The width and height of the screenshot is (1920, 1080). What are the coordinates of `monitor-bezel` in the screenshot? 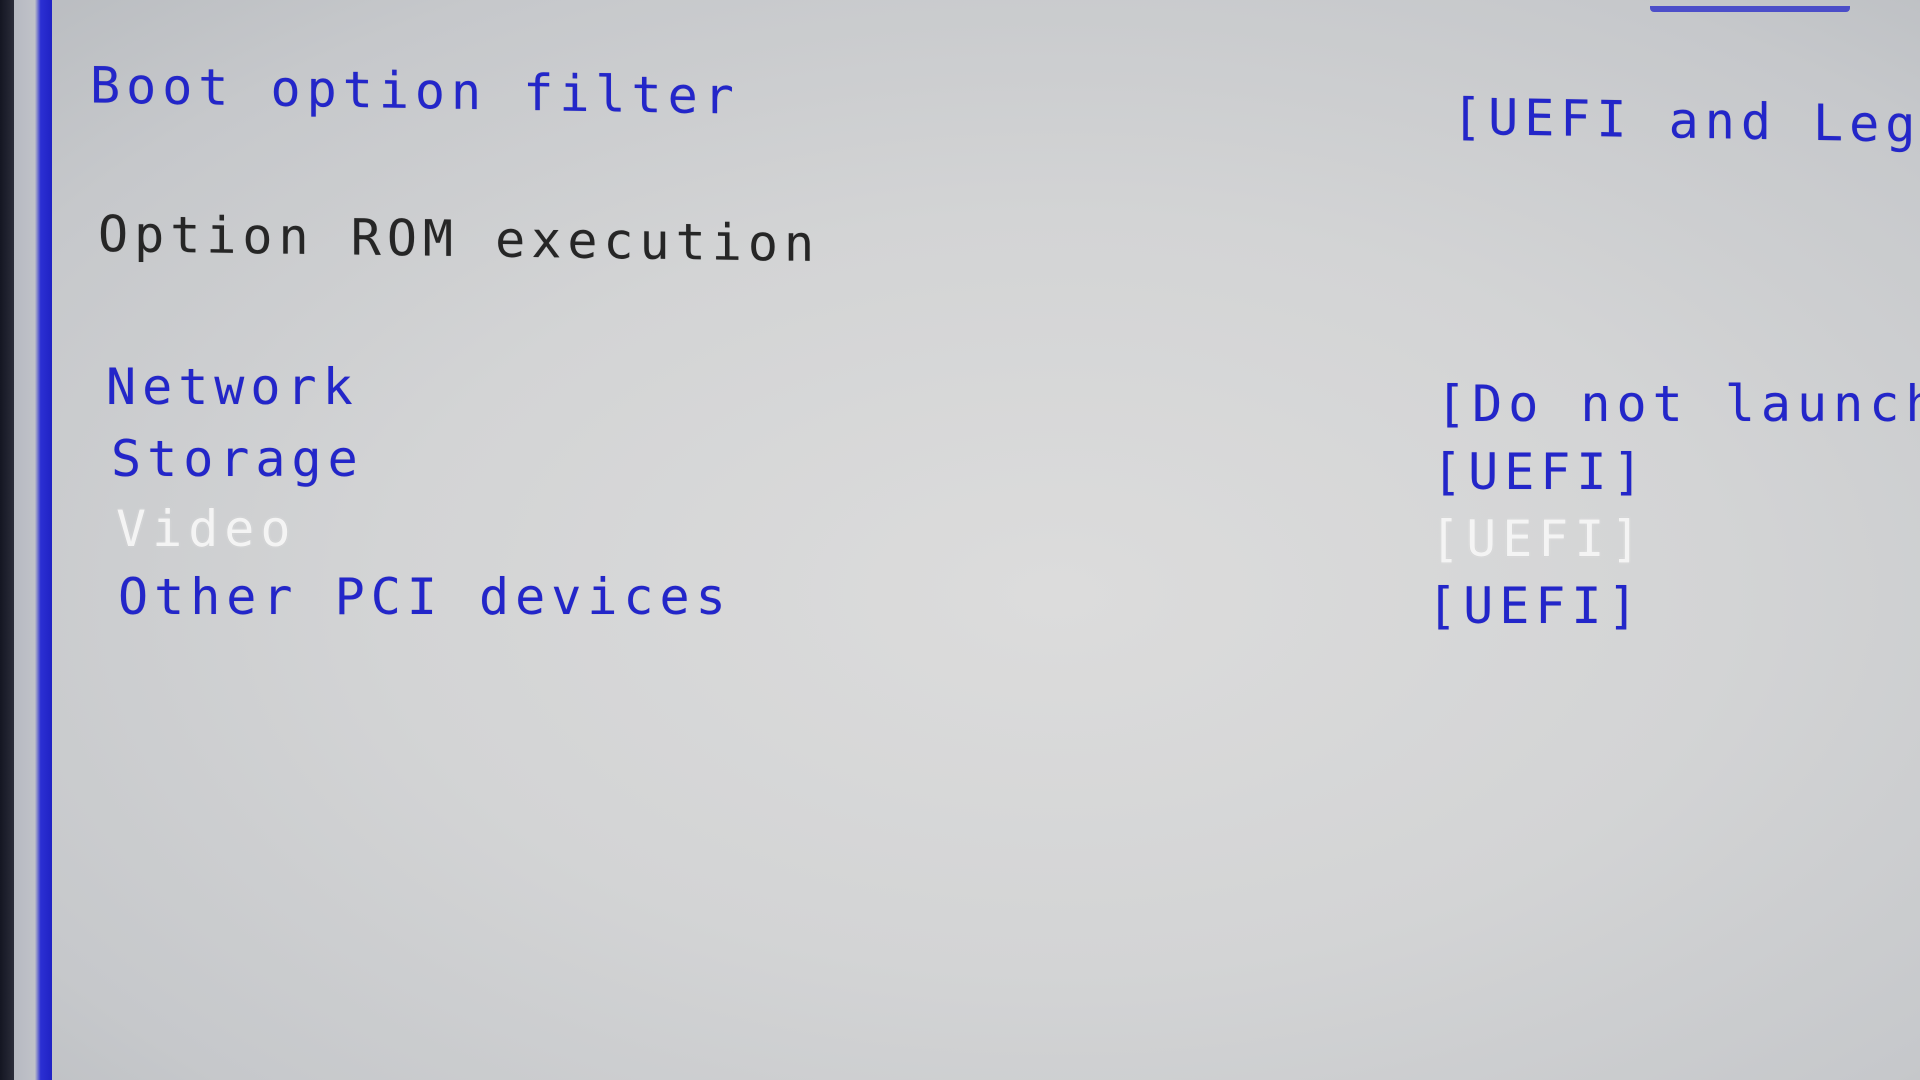 It's located at (7, 540).